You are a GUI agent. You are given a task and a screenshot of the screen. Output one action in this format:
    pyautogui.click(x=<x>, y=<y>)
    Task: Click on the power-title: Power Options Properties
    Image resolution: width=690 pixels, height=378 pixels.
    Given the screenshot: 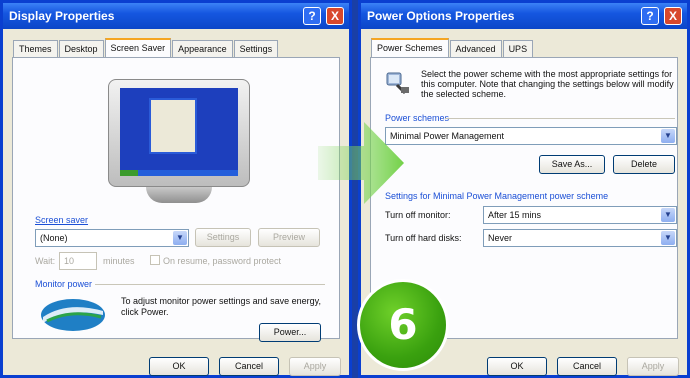 What is the action you would take?
    pyautogui.click(x=441, y=16)
    